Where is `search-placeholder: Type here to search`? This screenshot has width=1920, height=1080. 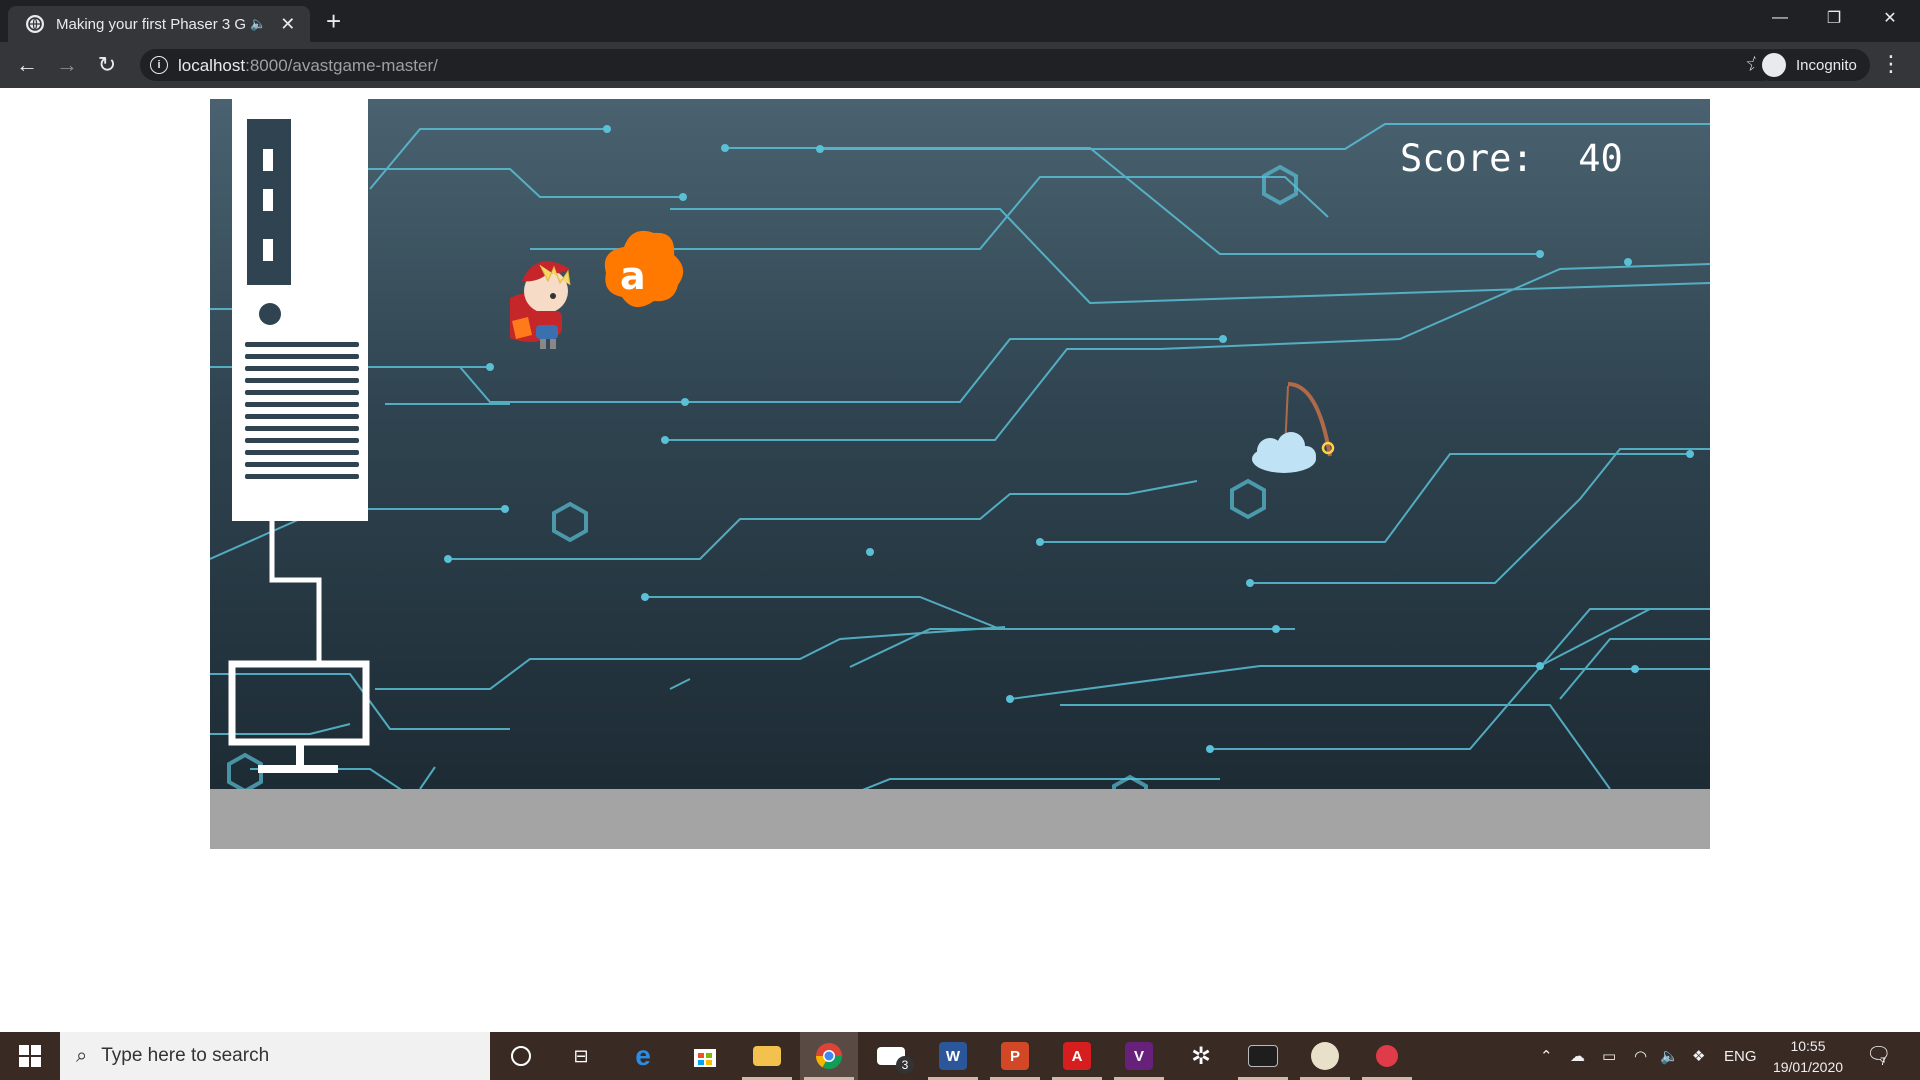 search-placeholder: Type here to search is located at coordinates (185, 1055).